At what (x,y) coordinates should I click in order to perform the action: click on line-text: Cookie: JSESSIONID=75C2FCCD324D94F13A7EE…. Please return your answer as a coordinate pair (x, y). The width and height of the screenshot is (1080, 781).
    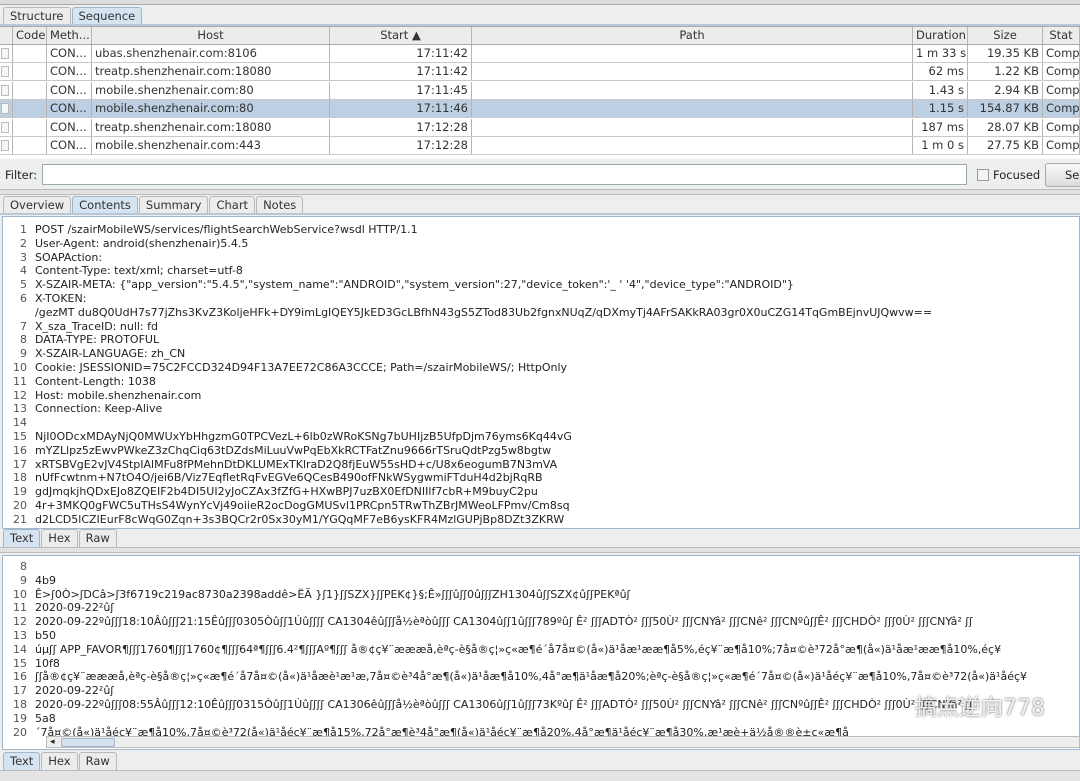
    Looking at the image, I should click on (301, 367).